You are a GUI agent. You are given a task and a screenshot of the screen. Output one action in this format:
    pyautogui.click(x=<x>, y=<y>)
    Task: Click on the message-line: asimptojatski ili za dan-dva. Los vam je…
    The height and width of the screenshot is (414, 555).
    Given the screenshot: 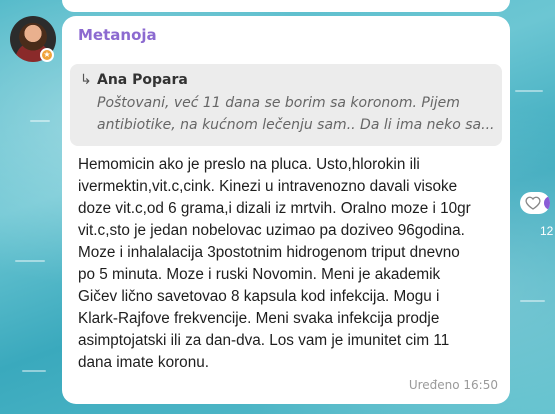 What is the action you would take?
    pyautogui.click(x=264, y=340)
    